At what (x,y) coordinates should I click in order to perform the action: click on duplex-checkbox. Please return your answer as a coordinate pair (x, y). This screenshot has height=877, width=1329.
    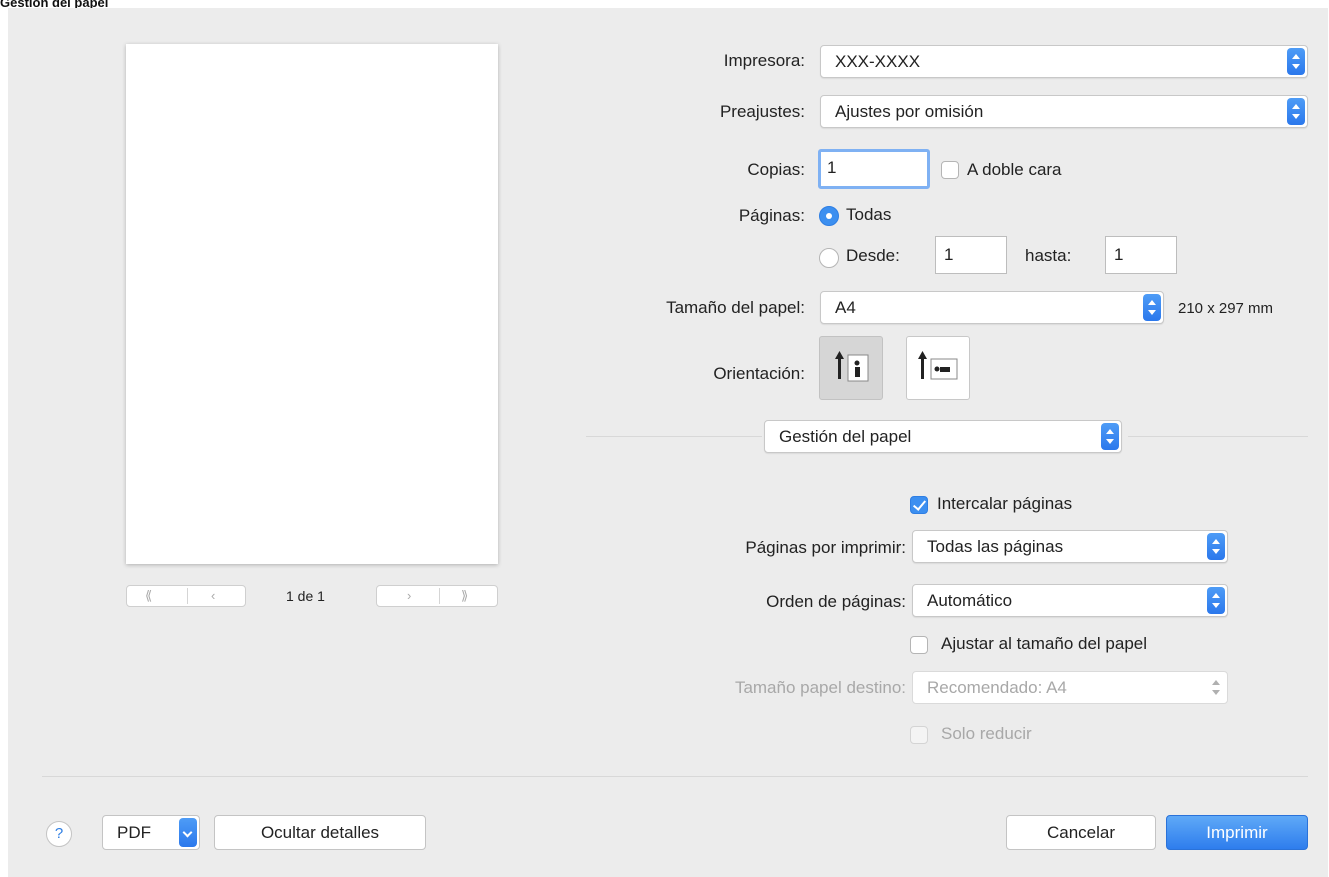
    Looking at the image, I should click on (950, 170).